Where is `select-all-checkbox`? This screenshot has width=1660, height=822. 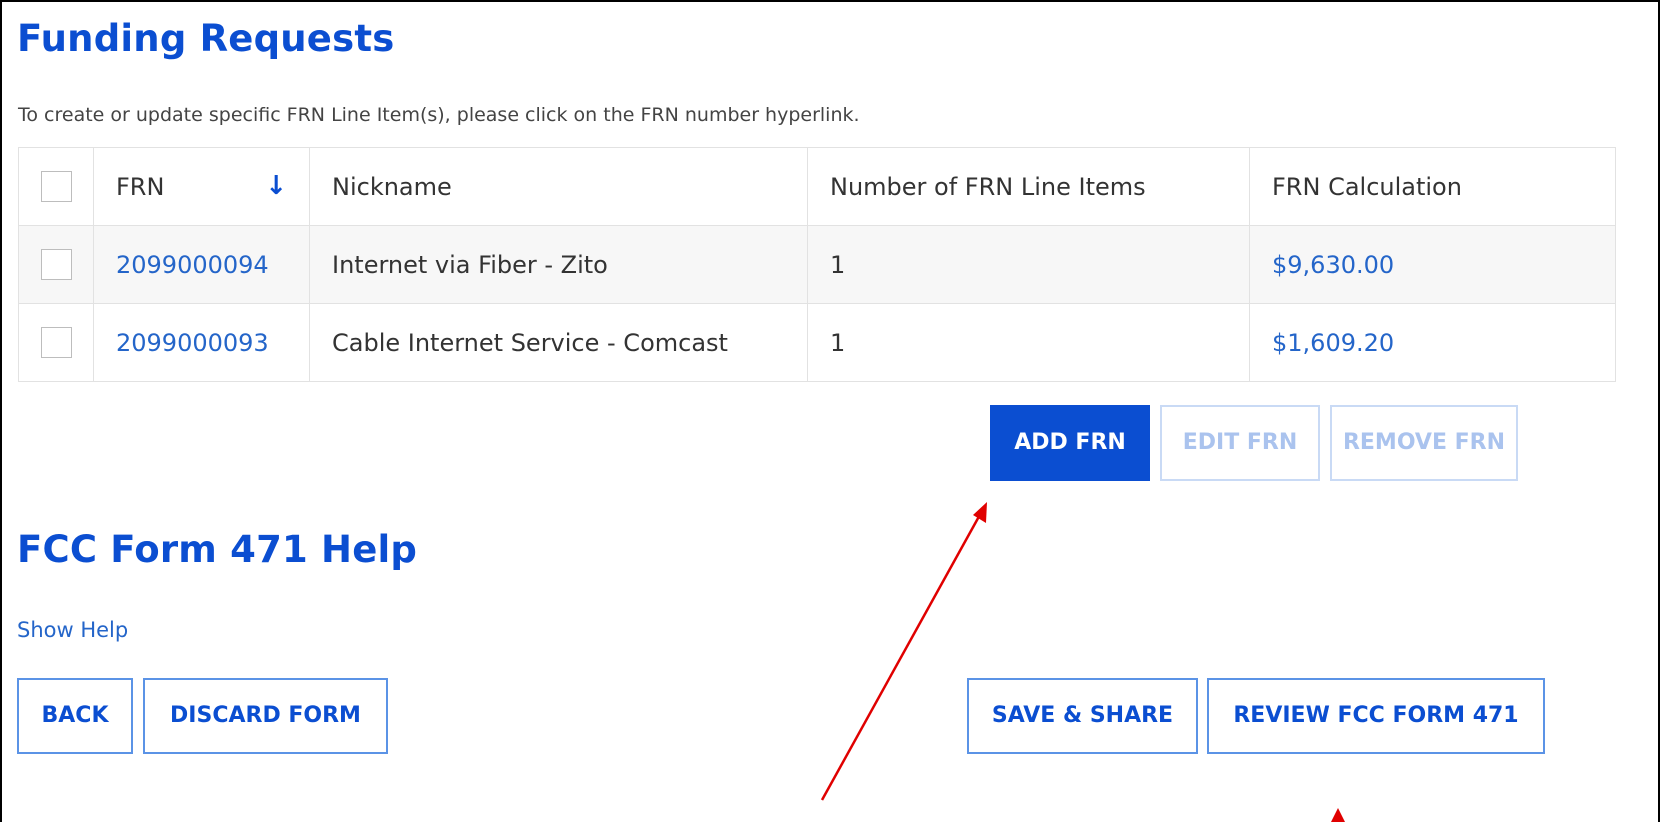 select-all-checkbox is located at coordinates (56, 186).